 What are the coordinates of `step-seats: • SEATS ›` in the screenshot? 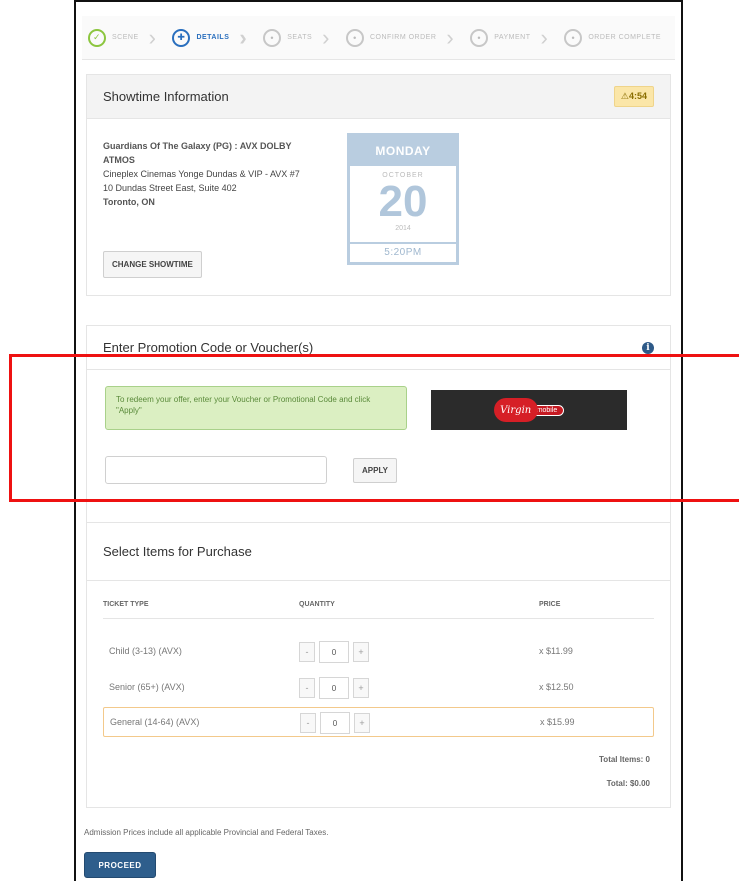 It's located at (298, 38).